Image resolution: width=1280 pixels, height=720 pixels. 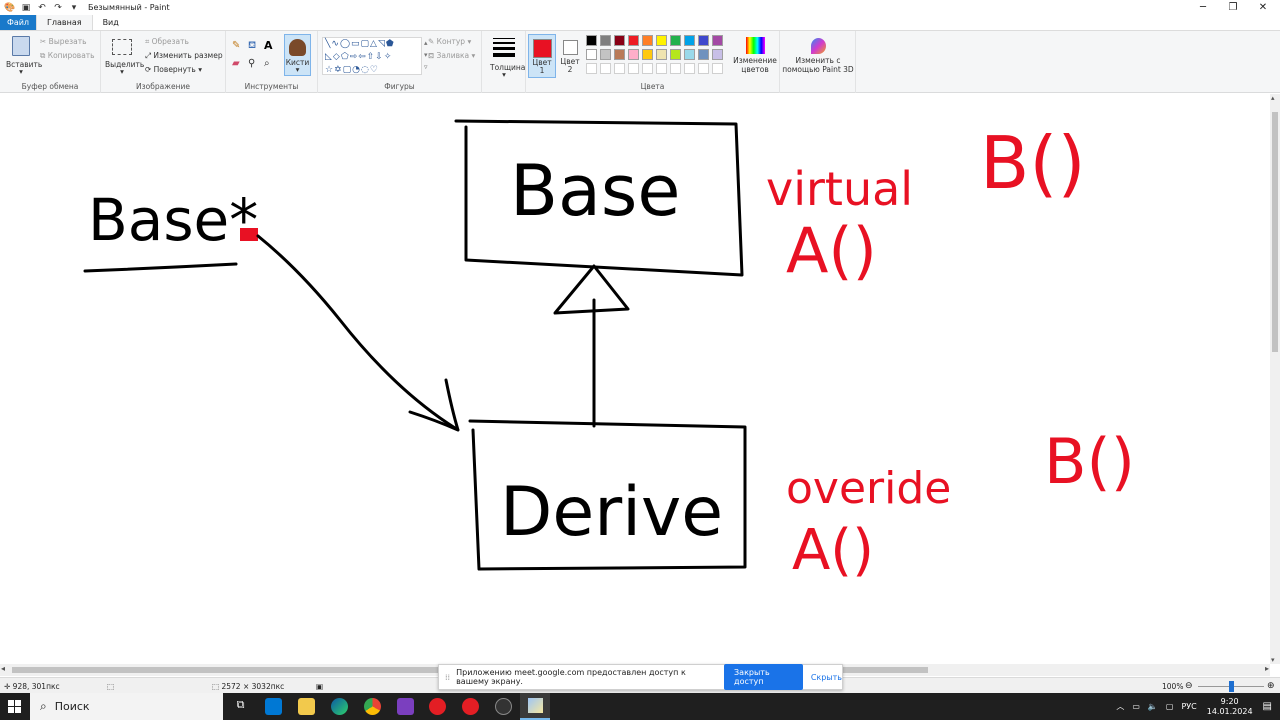 What do you see at coordinates (184, 56) in the screenshot?
I see `resize-button: ⤢ Изменить размер` at bounding box center [184, 56].